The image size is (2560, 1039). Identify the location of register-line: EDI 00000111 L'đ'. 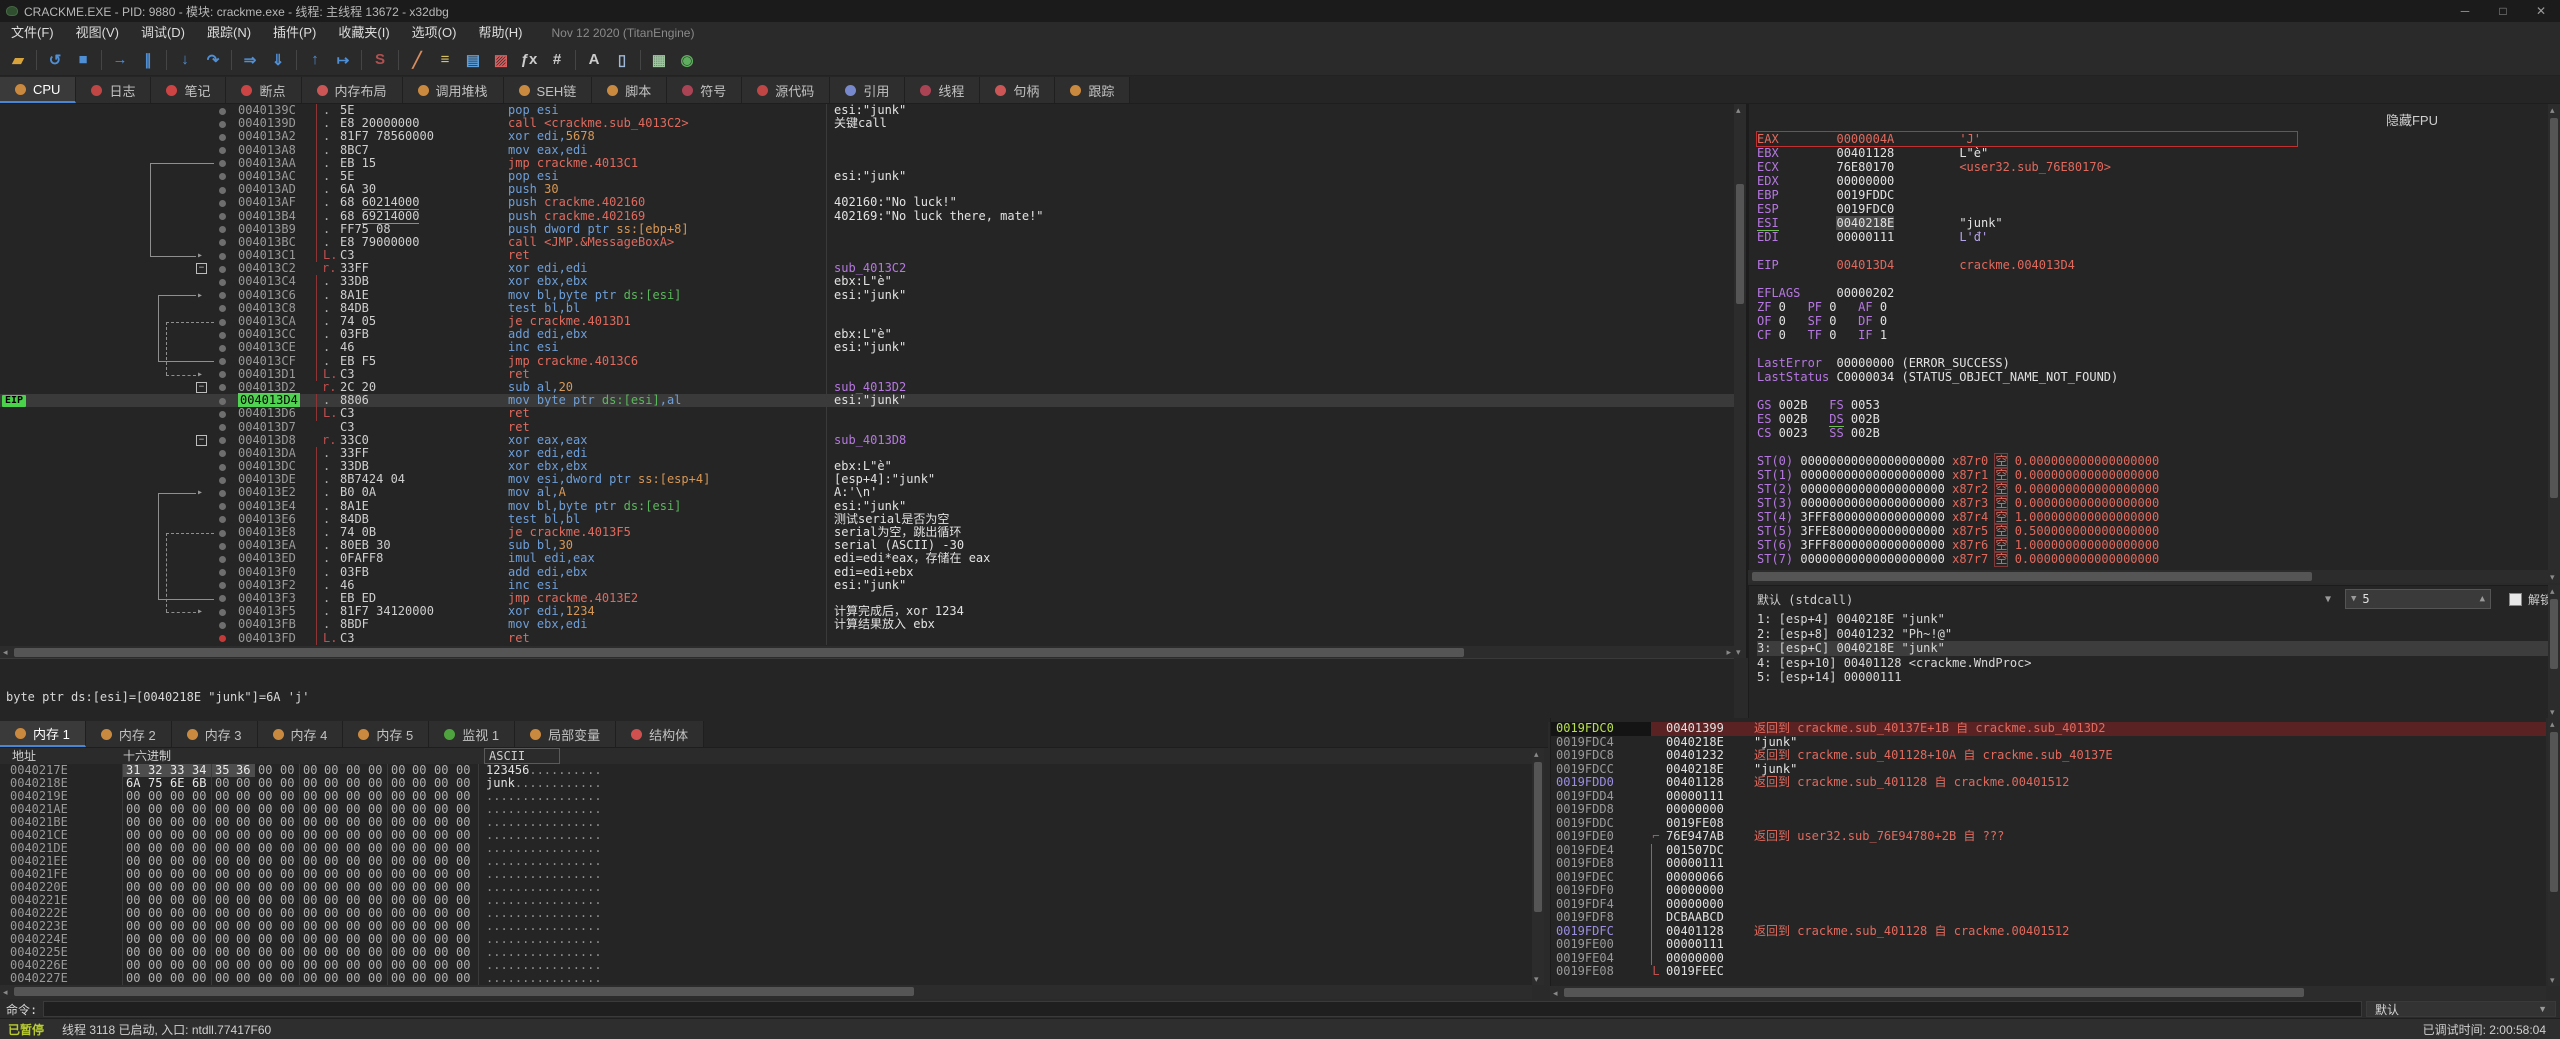
(2027, 237).